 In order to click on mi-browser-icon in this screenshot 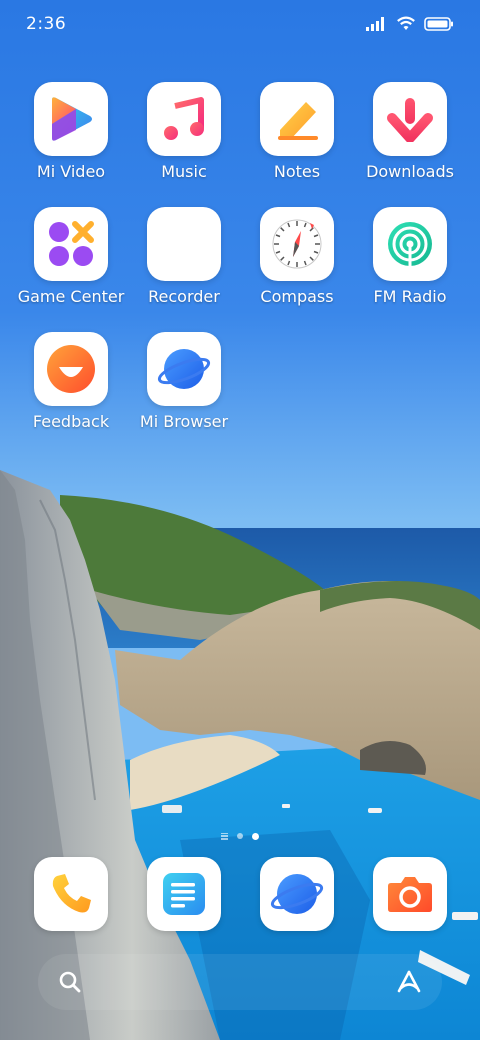, I will do `click(184, 369)`.